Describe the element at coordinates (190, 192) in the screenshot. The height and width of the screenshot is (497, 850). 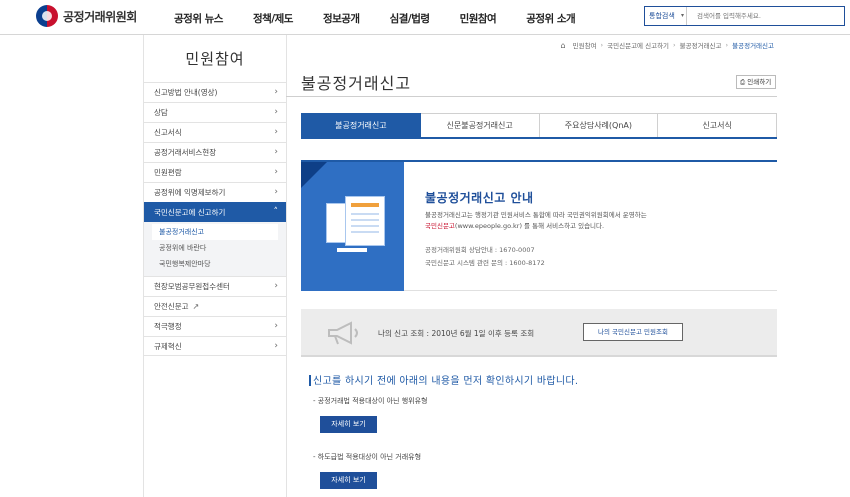
I see `sidebar-item-label: 공정위에 익명제보하기` at that location.